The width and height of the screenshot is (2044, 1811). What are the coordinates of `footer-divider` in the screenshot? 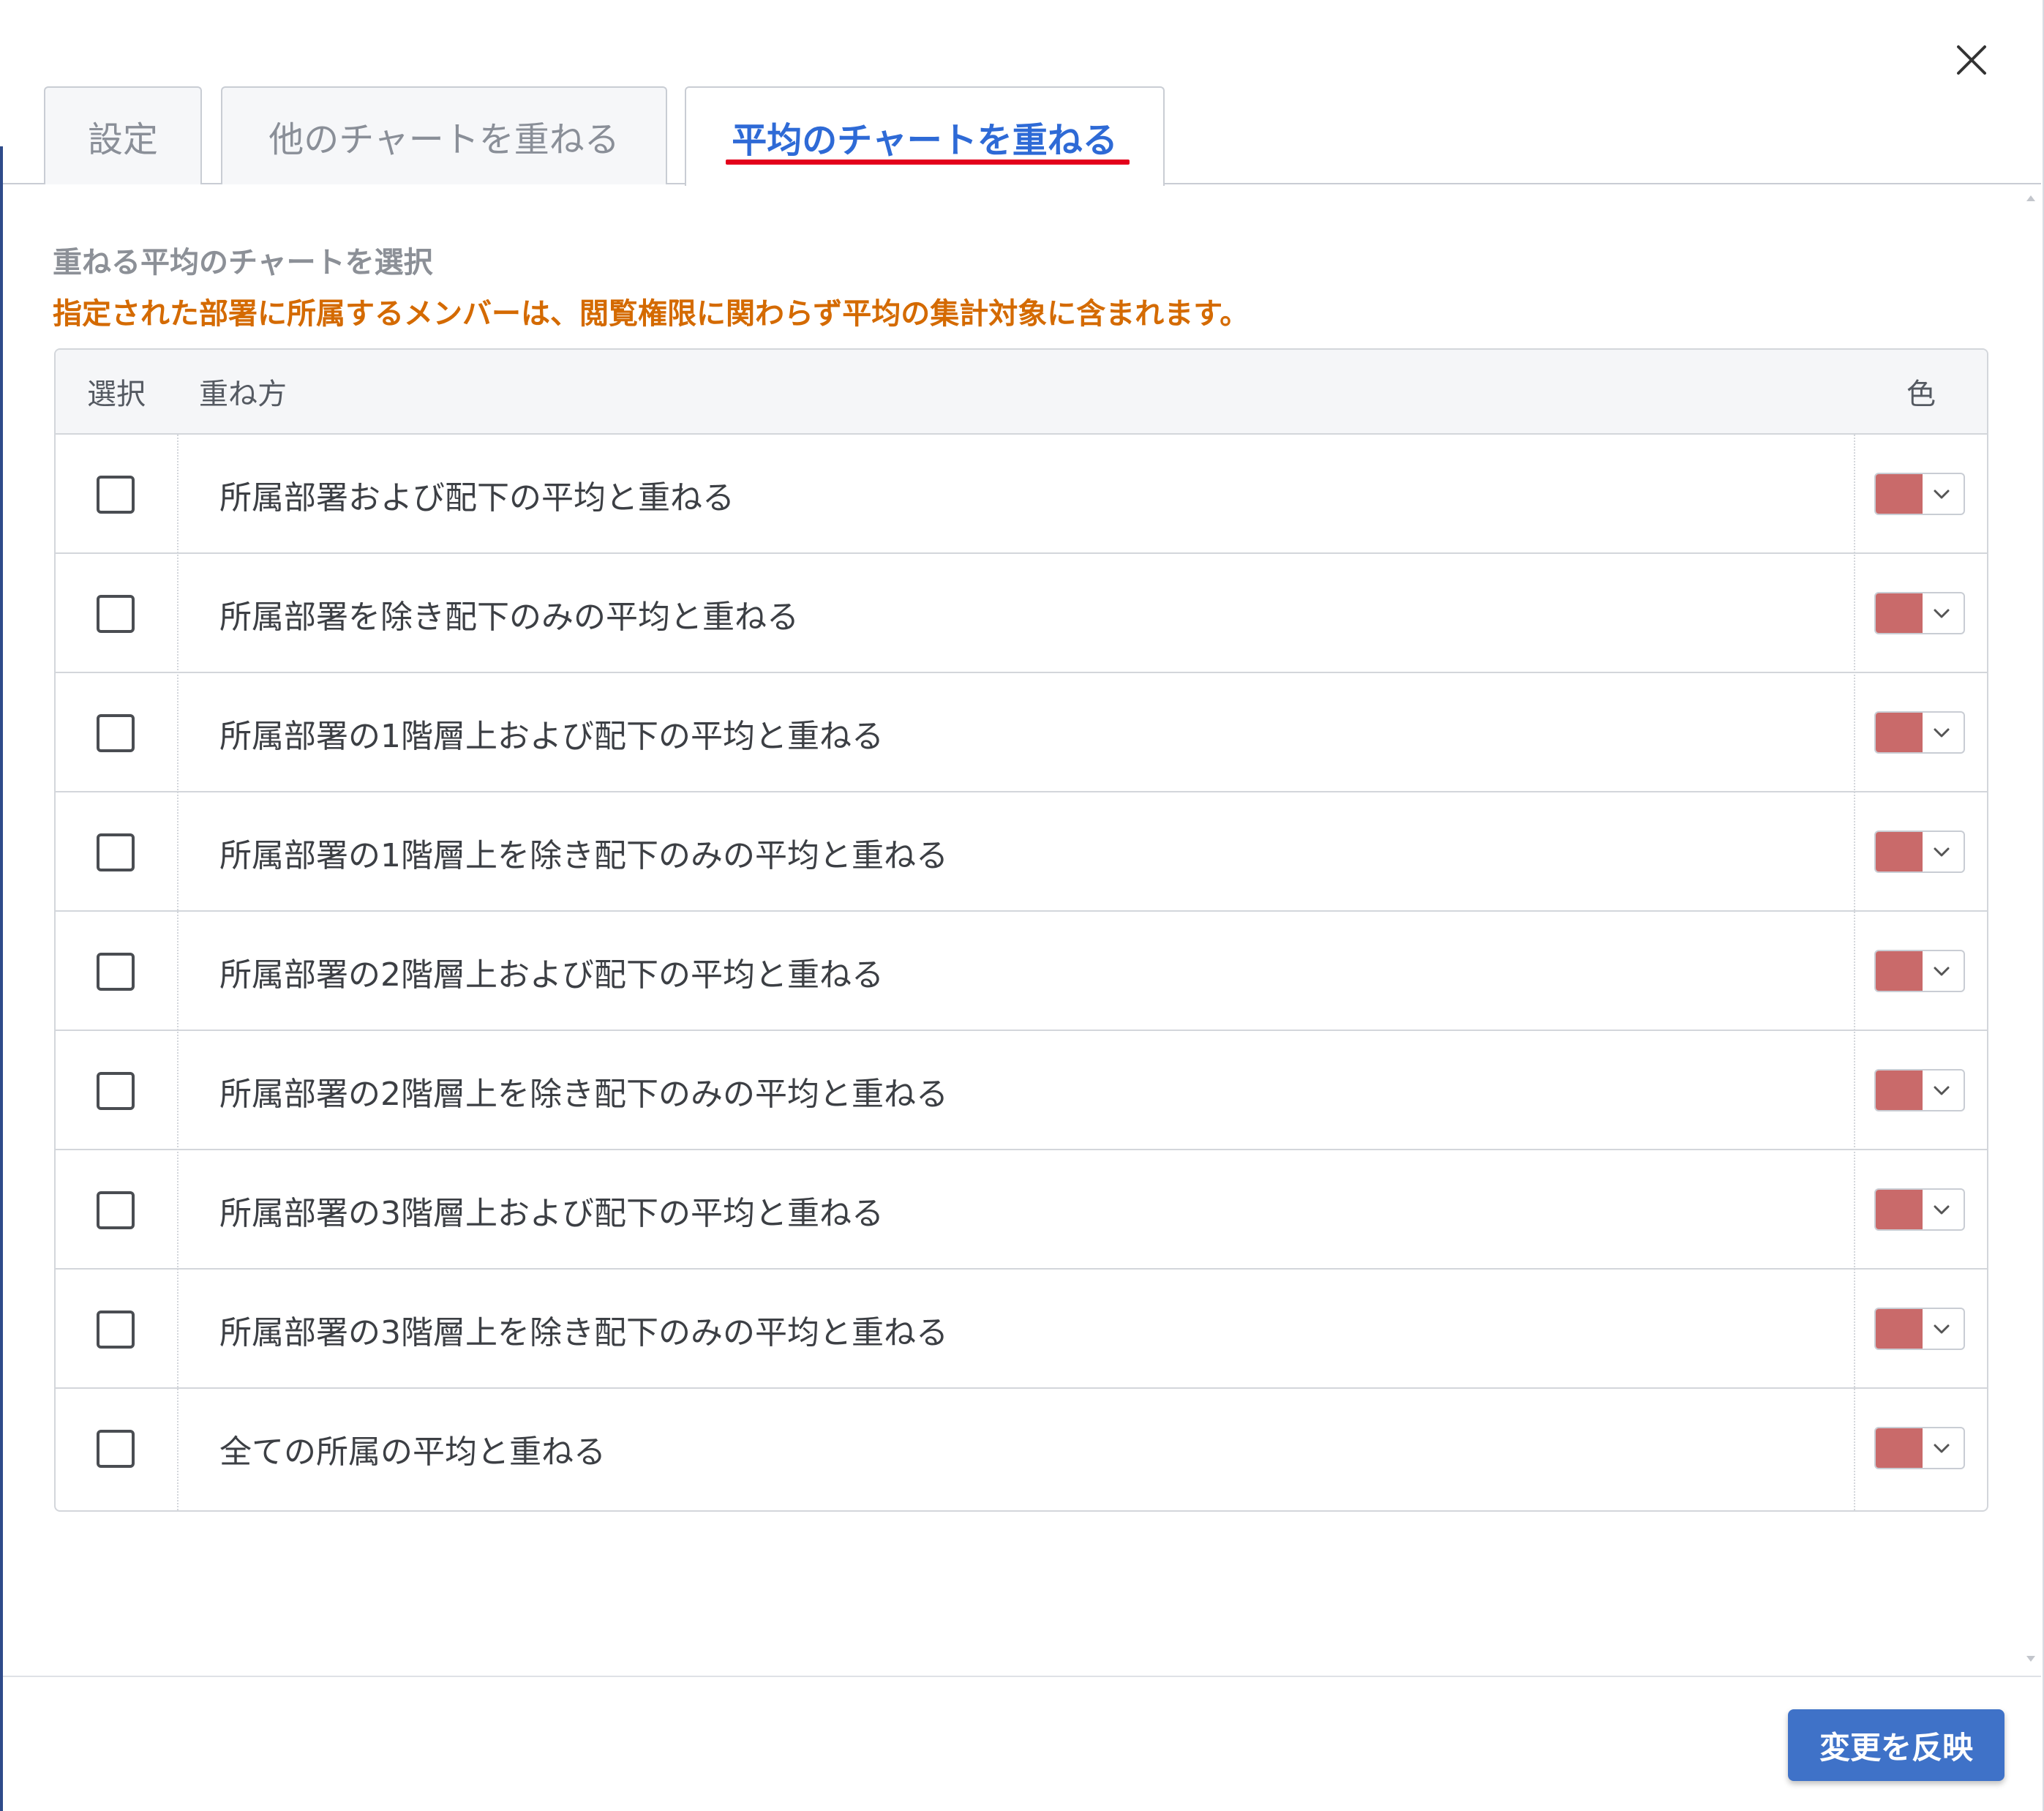 It's located at (1022, 1676).